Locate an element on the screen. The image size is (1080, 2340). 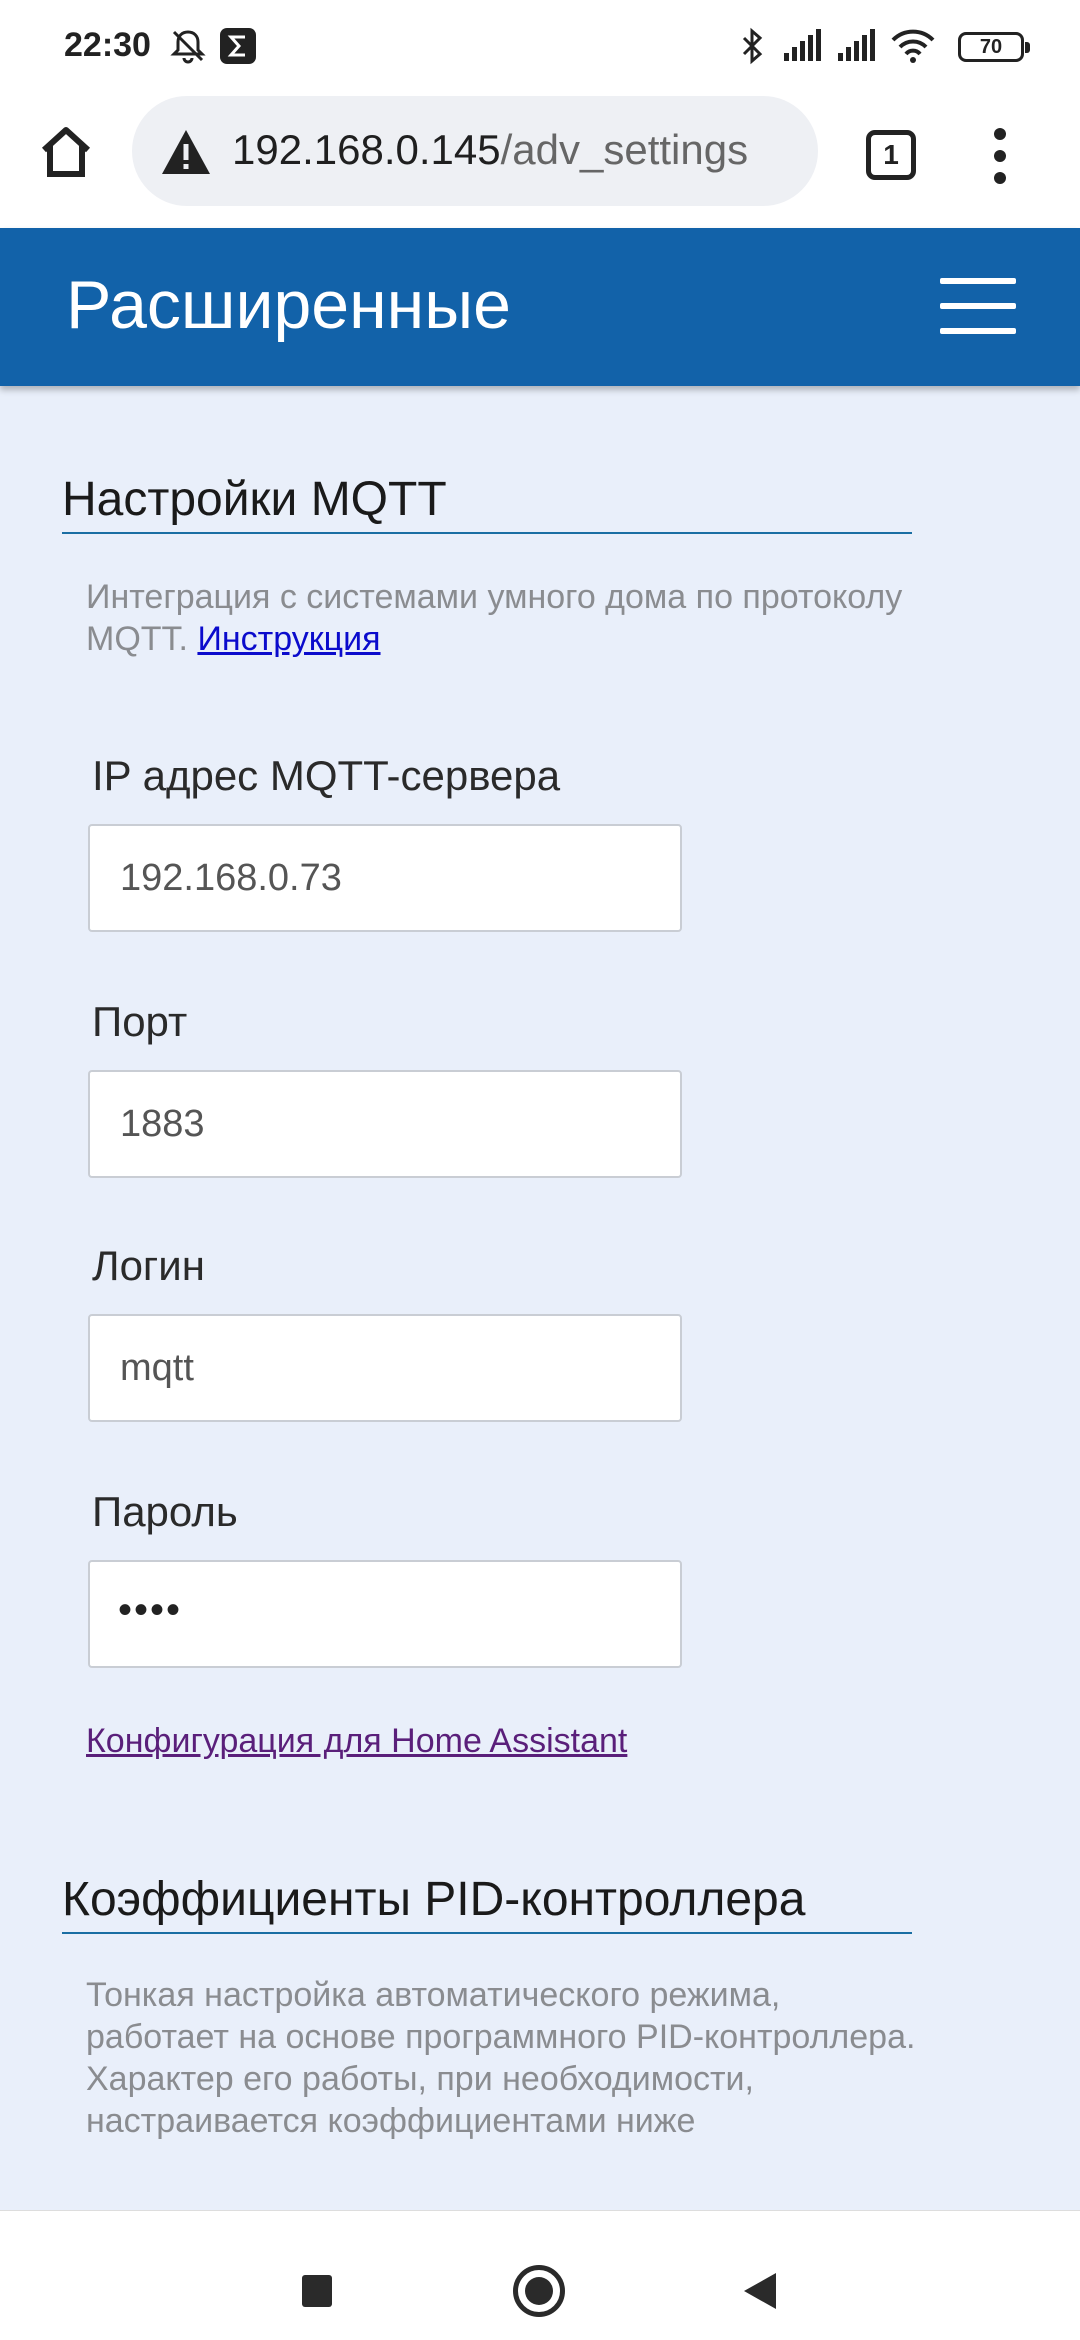
port-input is located at coordinates (385, 1124).